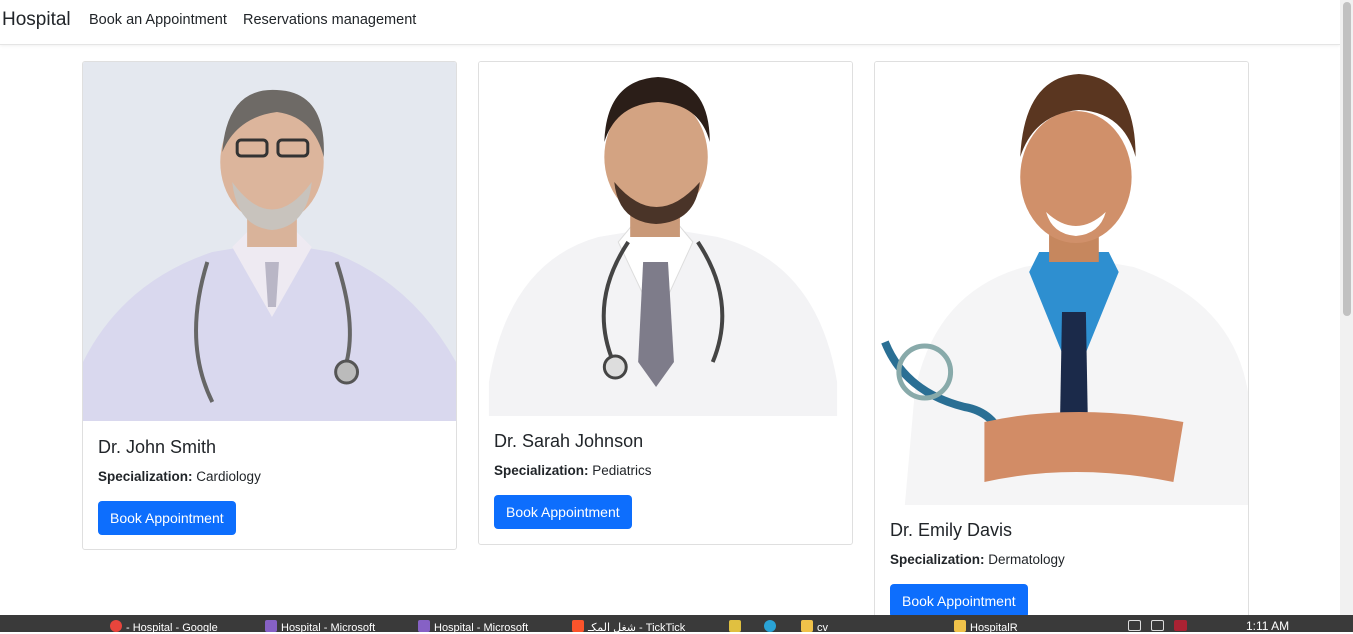 The height and width of the screenshot is (634, 1353). Describe the element at coordinates (951, 530) in the screenshot. I see `doctor-name: Dr. Emily Davis` at that location.